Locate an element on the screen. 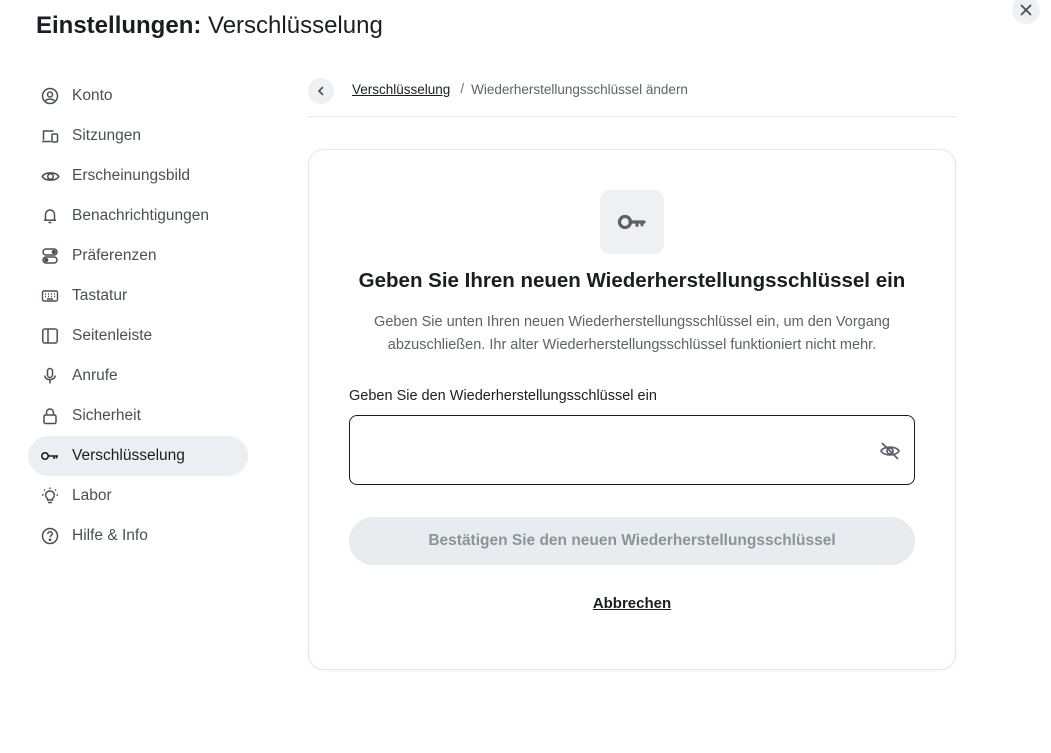  sidebar-item-label: Verschlüsselung is located at coordinates (128, 455).